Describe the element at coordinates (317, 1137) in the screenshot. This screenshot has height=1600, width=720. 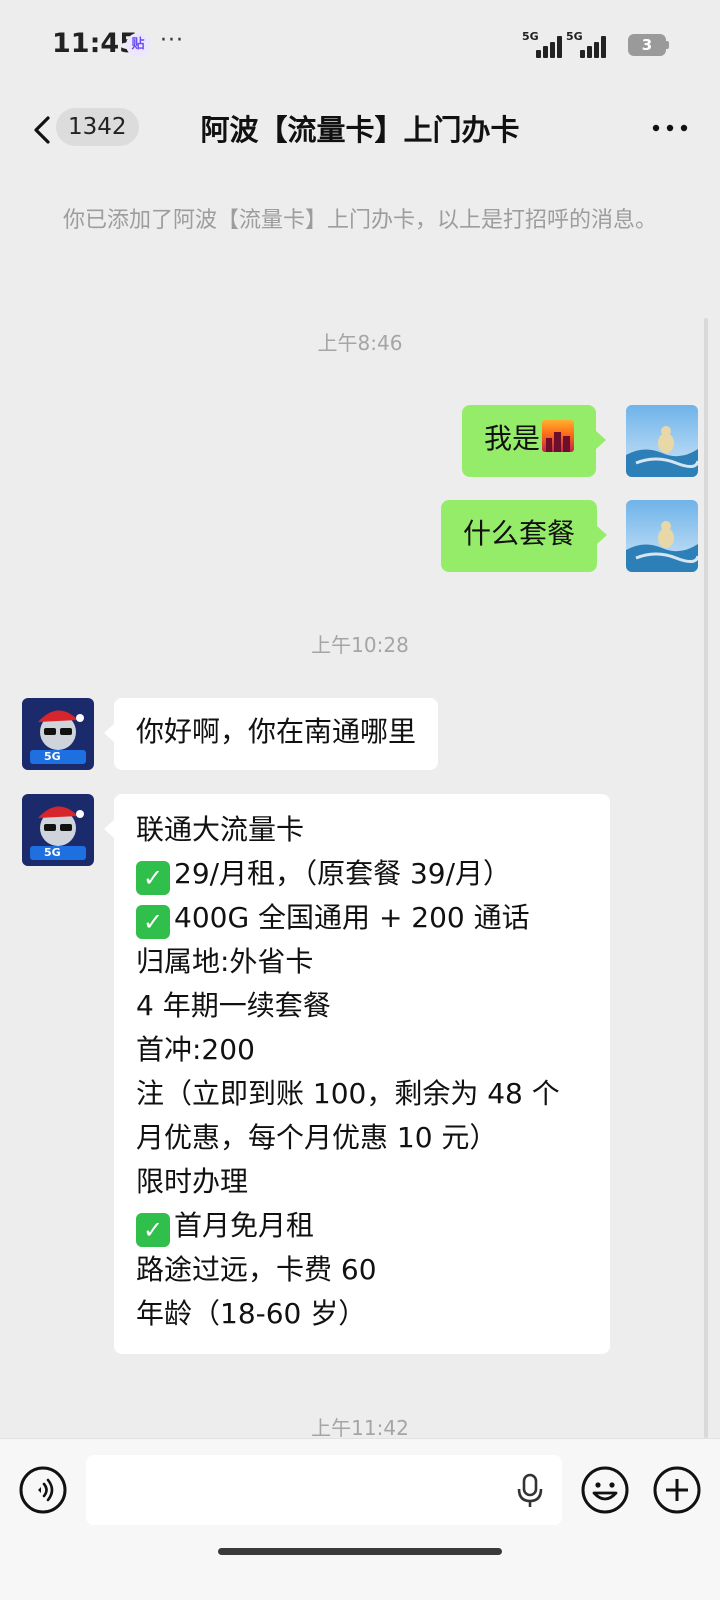
I see `message-line: 月优惠，每个月优惠 10 元）` at that location.